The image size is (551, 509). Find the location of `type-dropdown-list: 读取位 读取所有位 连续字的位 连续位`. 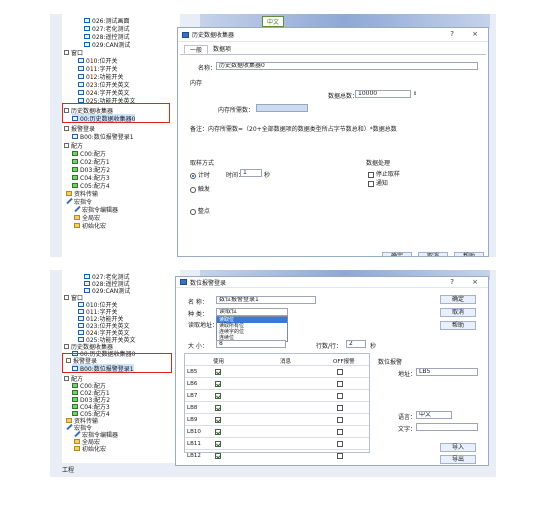

type-dropdown-list: 读取位 读取所有位 连续字的位 连续位 is located at coordinates (252, 329).